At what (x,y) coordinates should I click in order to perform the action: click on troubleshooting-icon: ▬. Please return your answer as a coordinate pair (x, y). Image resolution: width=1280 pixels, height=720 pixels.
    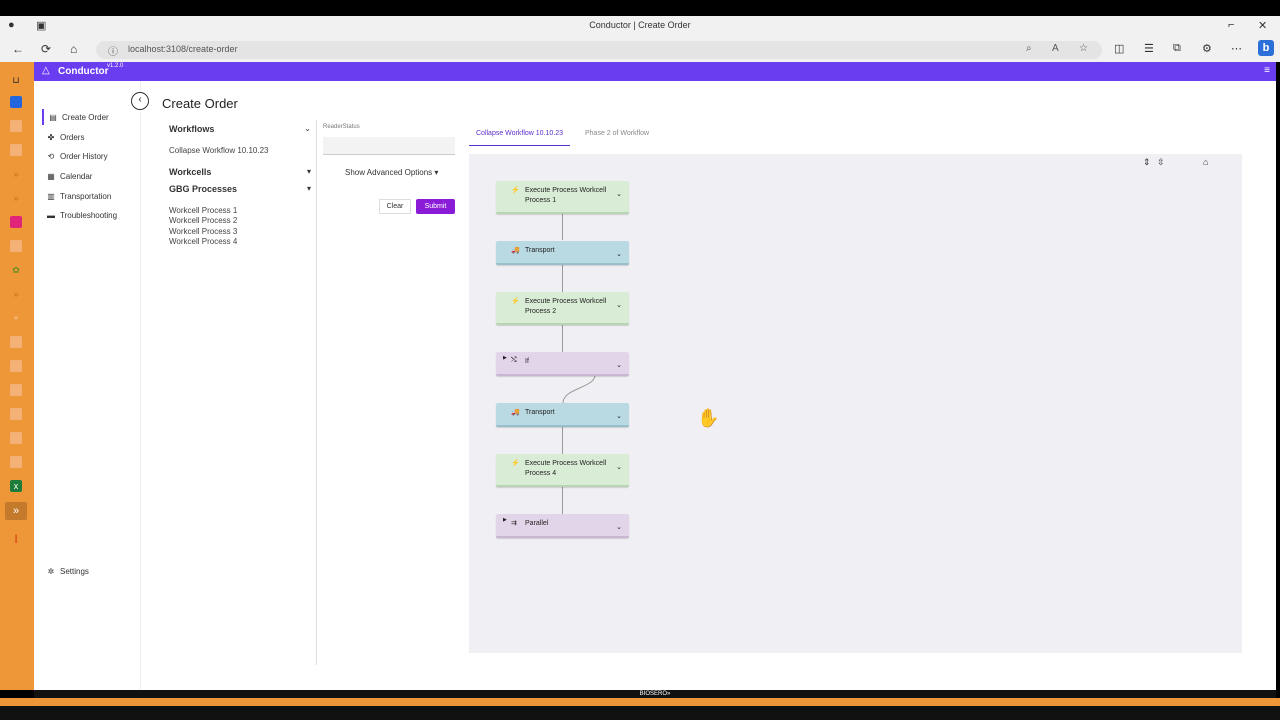
    Looking at the image, I should click on (51, 215).